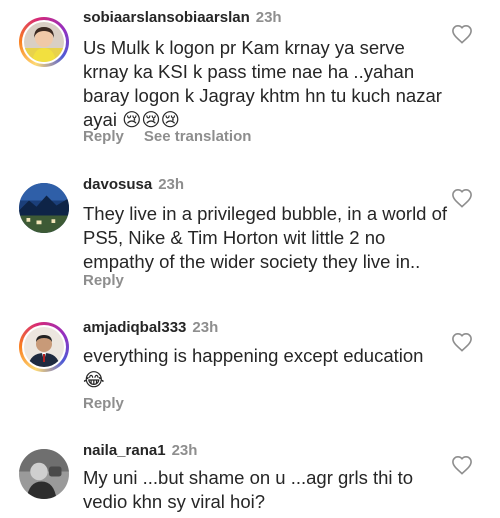 The image size is (500, 518). I want to click on username: amjadiqbal333, so click(134, 327).